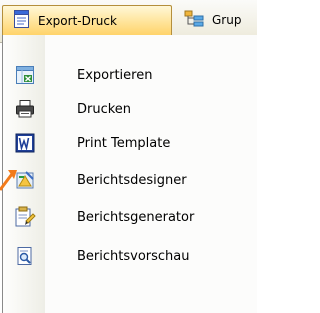 The image size is (320, 313). What do you see at coordinates (25, 109) in the screenshot?
I see `printer-icon` at bounding box center [25, 109].